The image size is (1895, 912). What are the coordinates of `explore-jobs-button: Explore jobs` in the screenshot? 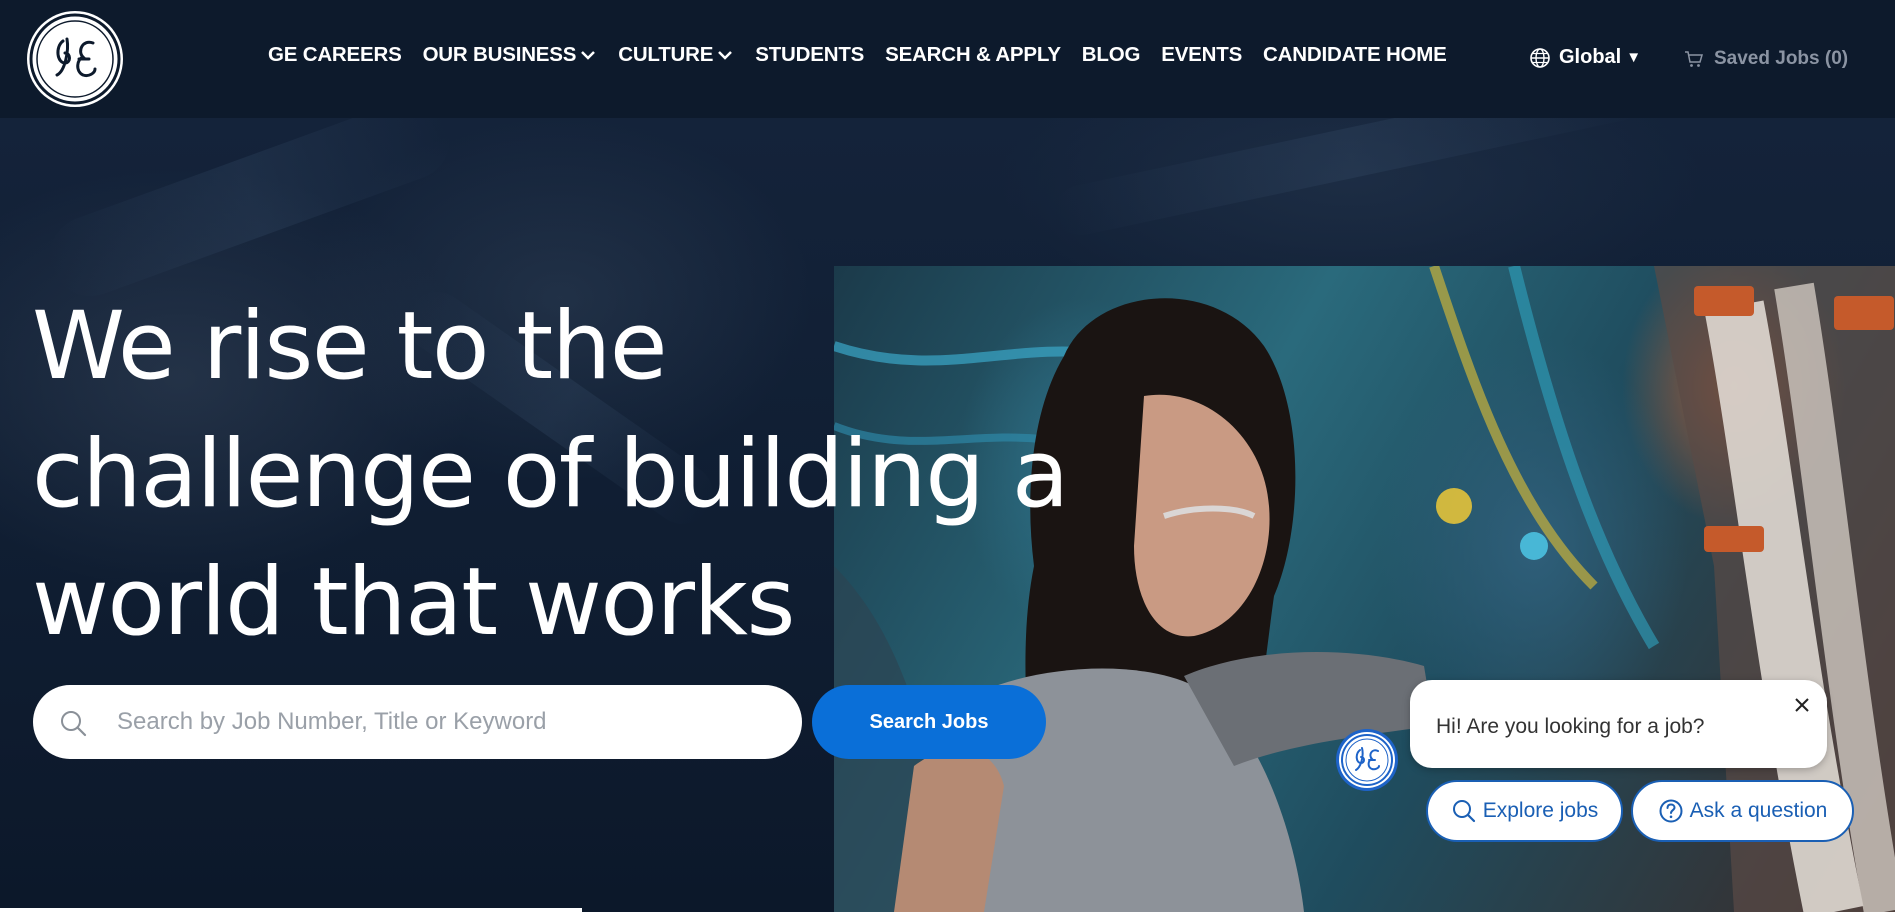 It's located at (1524, 811).